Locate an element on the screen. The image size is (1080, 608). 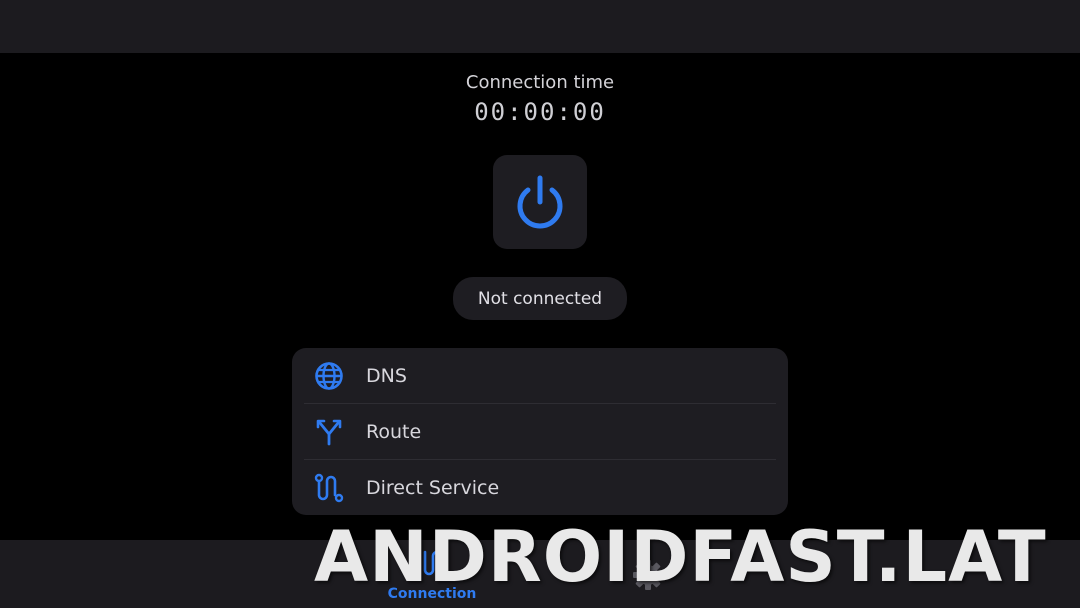
option-label: Route is located at coordinates (394, 432).